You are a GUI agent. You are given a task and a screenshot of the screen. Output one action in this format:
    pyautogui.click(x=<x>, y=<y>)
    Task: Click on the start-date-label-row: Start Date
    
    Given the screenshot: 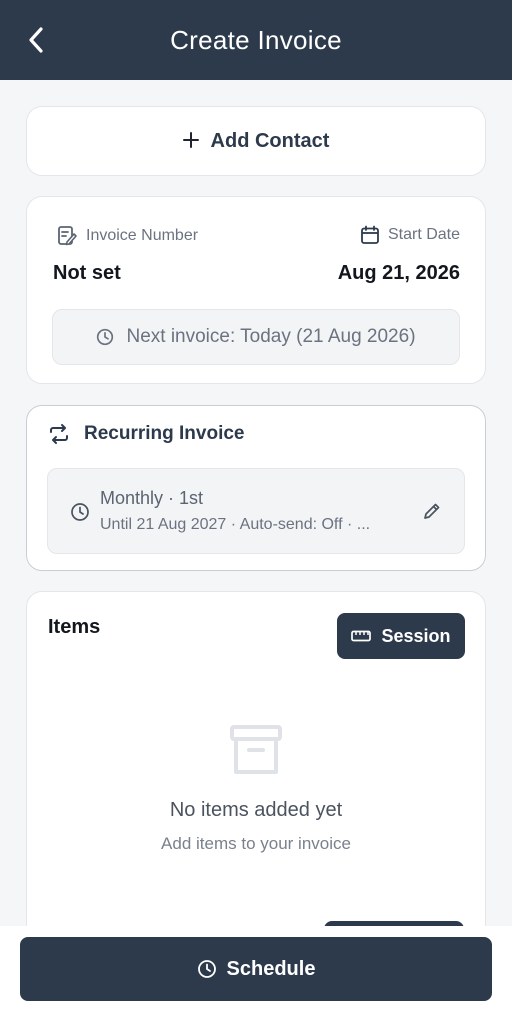 What is the action you would take?
    pyautogui.click(x=410, y=235)
    